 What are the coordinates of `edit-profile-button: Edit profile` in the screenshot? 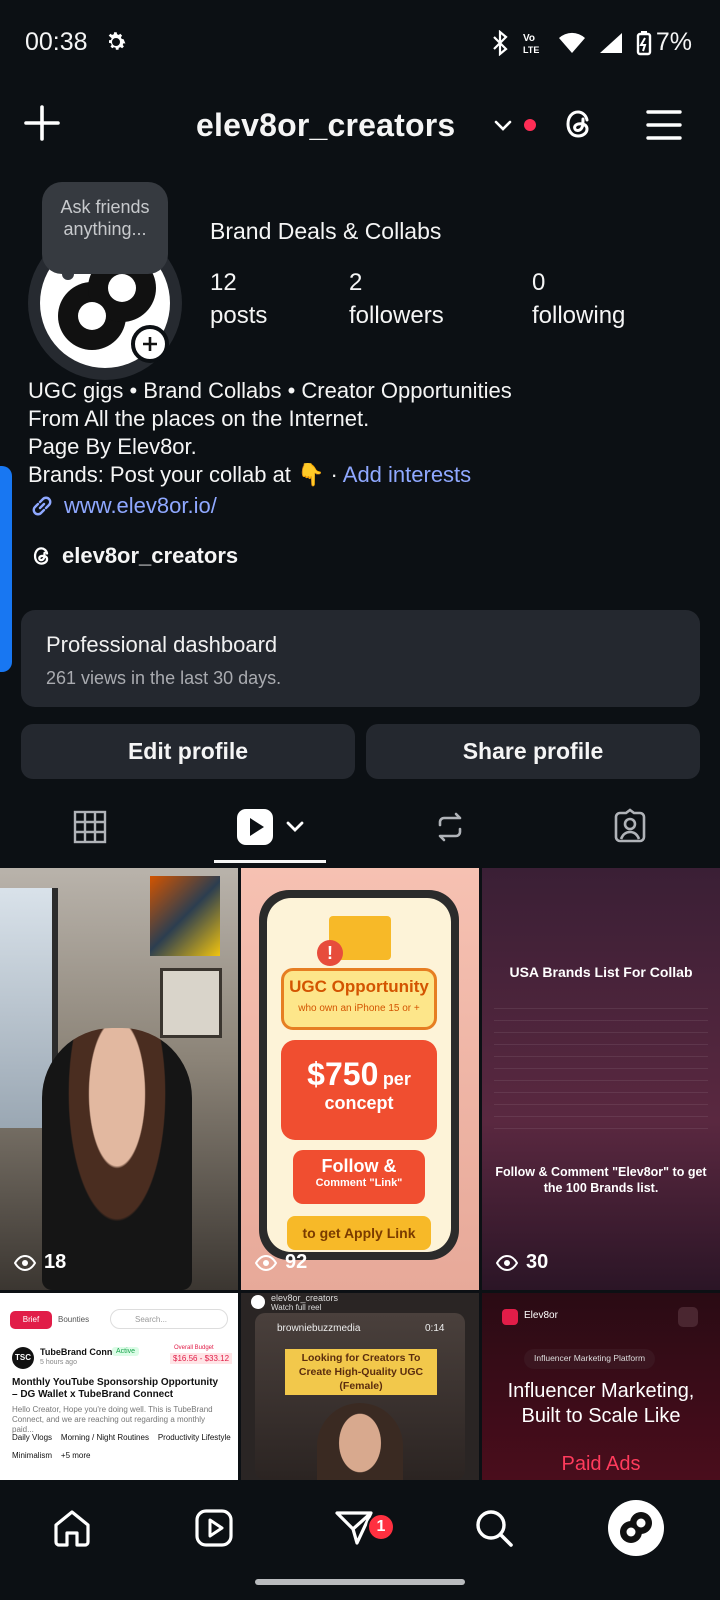 It's located at (188, 751).